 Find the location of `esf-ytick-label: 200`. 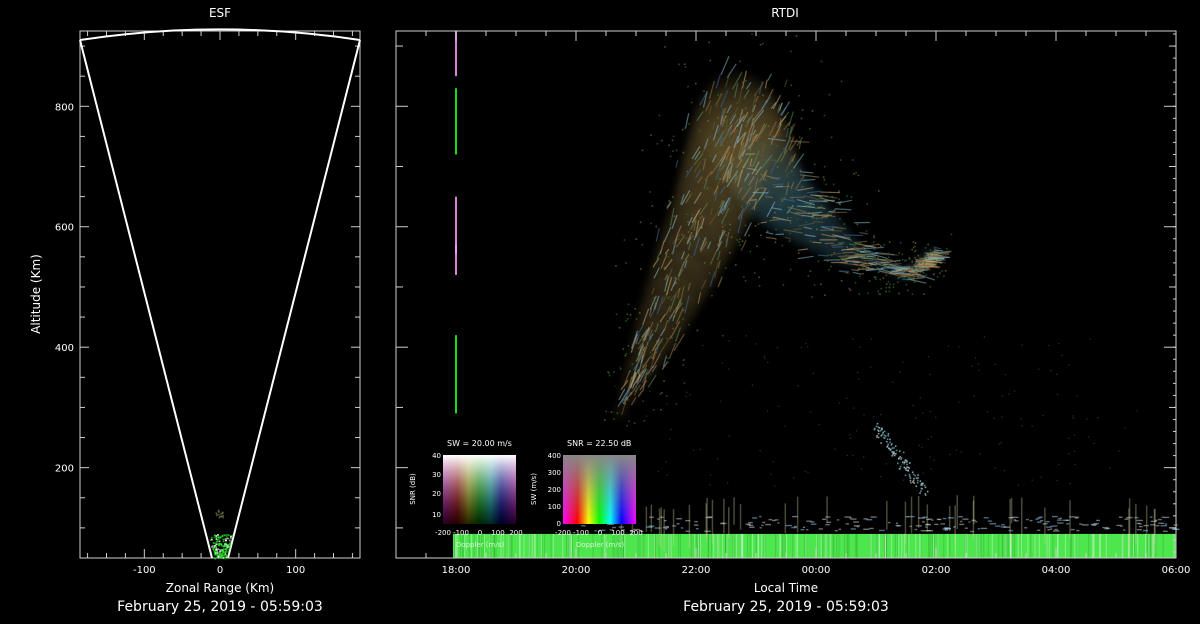

esf-ytick-label: 200 is located at coordinates (64, 469).